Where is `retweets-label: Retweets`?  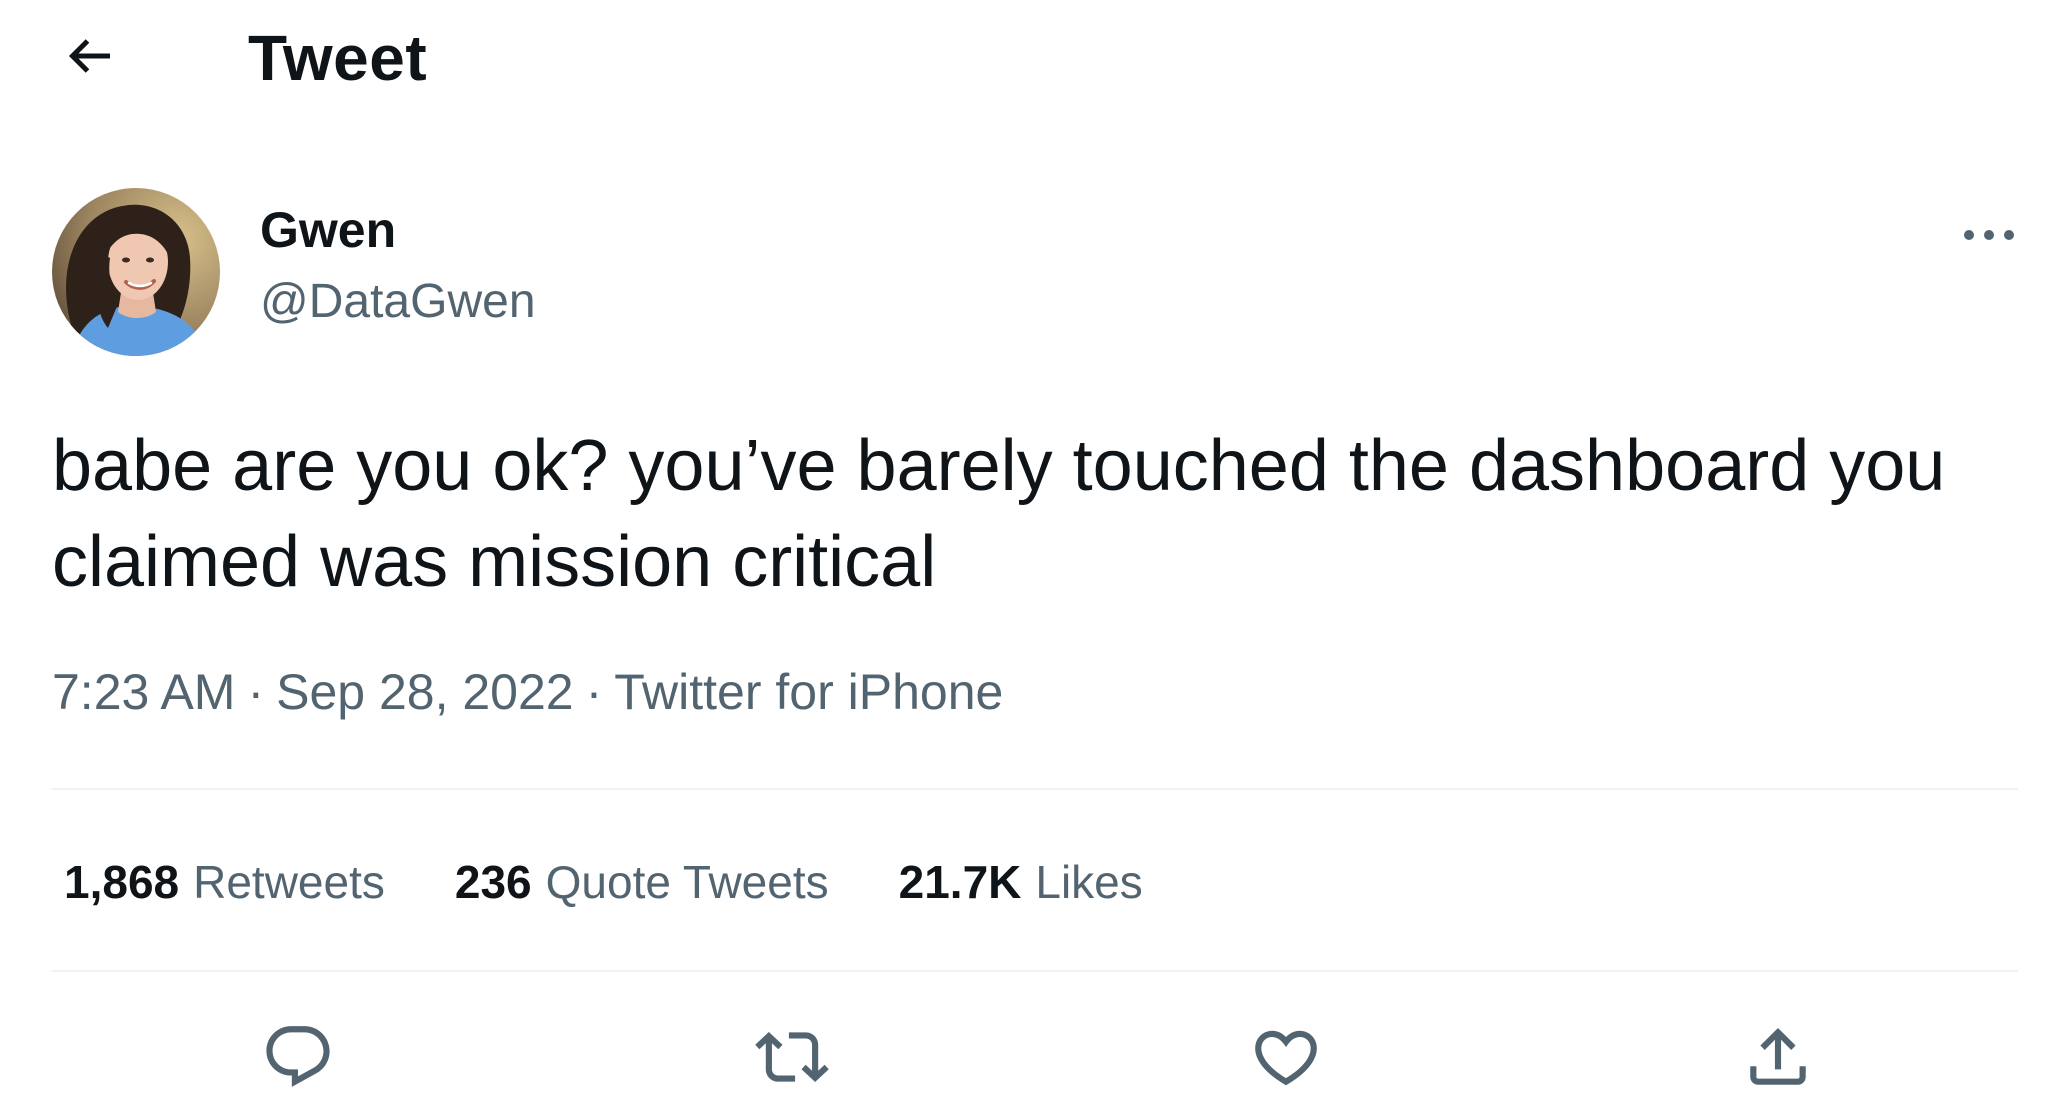
retweets-label: Retweets is located at coordinates (289, 882).